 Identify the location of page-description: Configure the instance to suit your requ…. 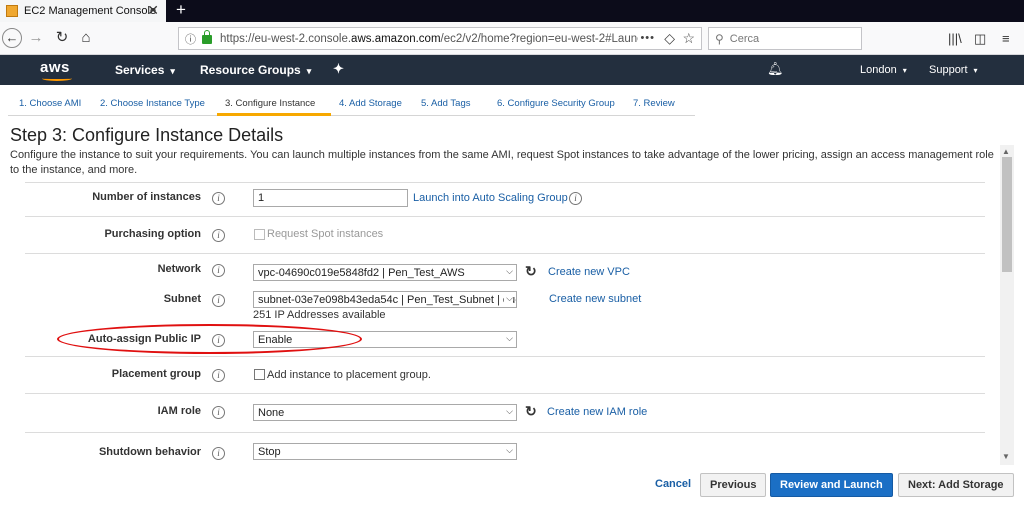
(502, 162).